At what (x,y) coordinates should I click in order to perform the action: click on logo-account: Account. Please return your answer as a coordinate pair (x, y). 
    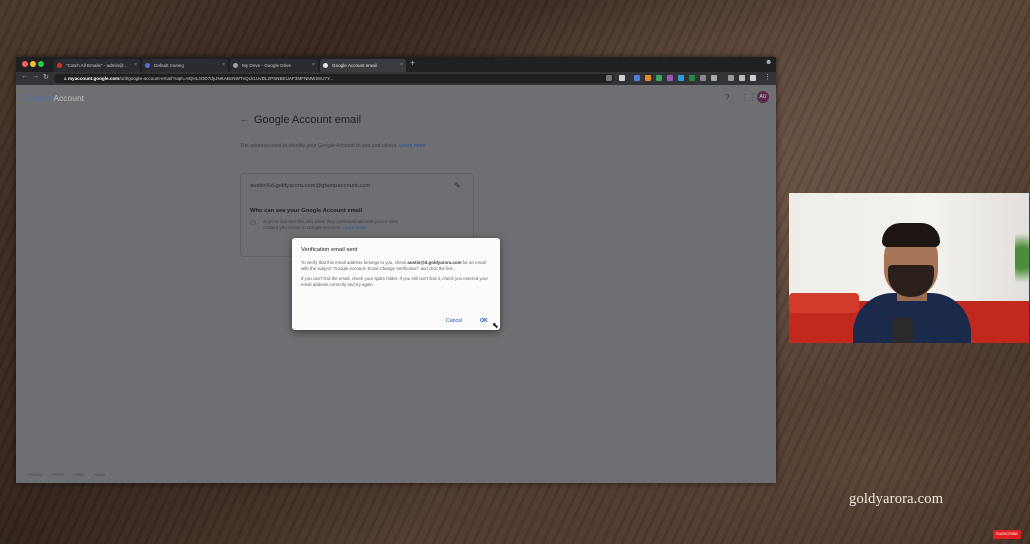
    Looking at the image, I should click on (69, 98).